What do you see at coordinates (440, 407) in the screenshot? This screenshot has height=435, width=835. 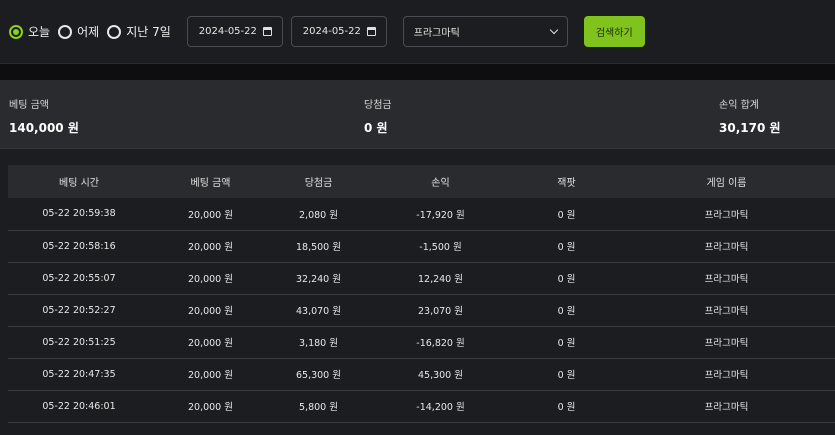 I see `cell-profit: -14,200 원` at bounding box center [440, 407].